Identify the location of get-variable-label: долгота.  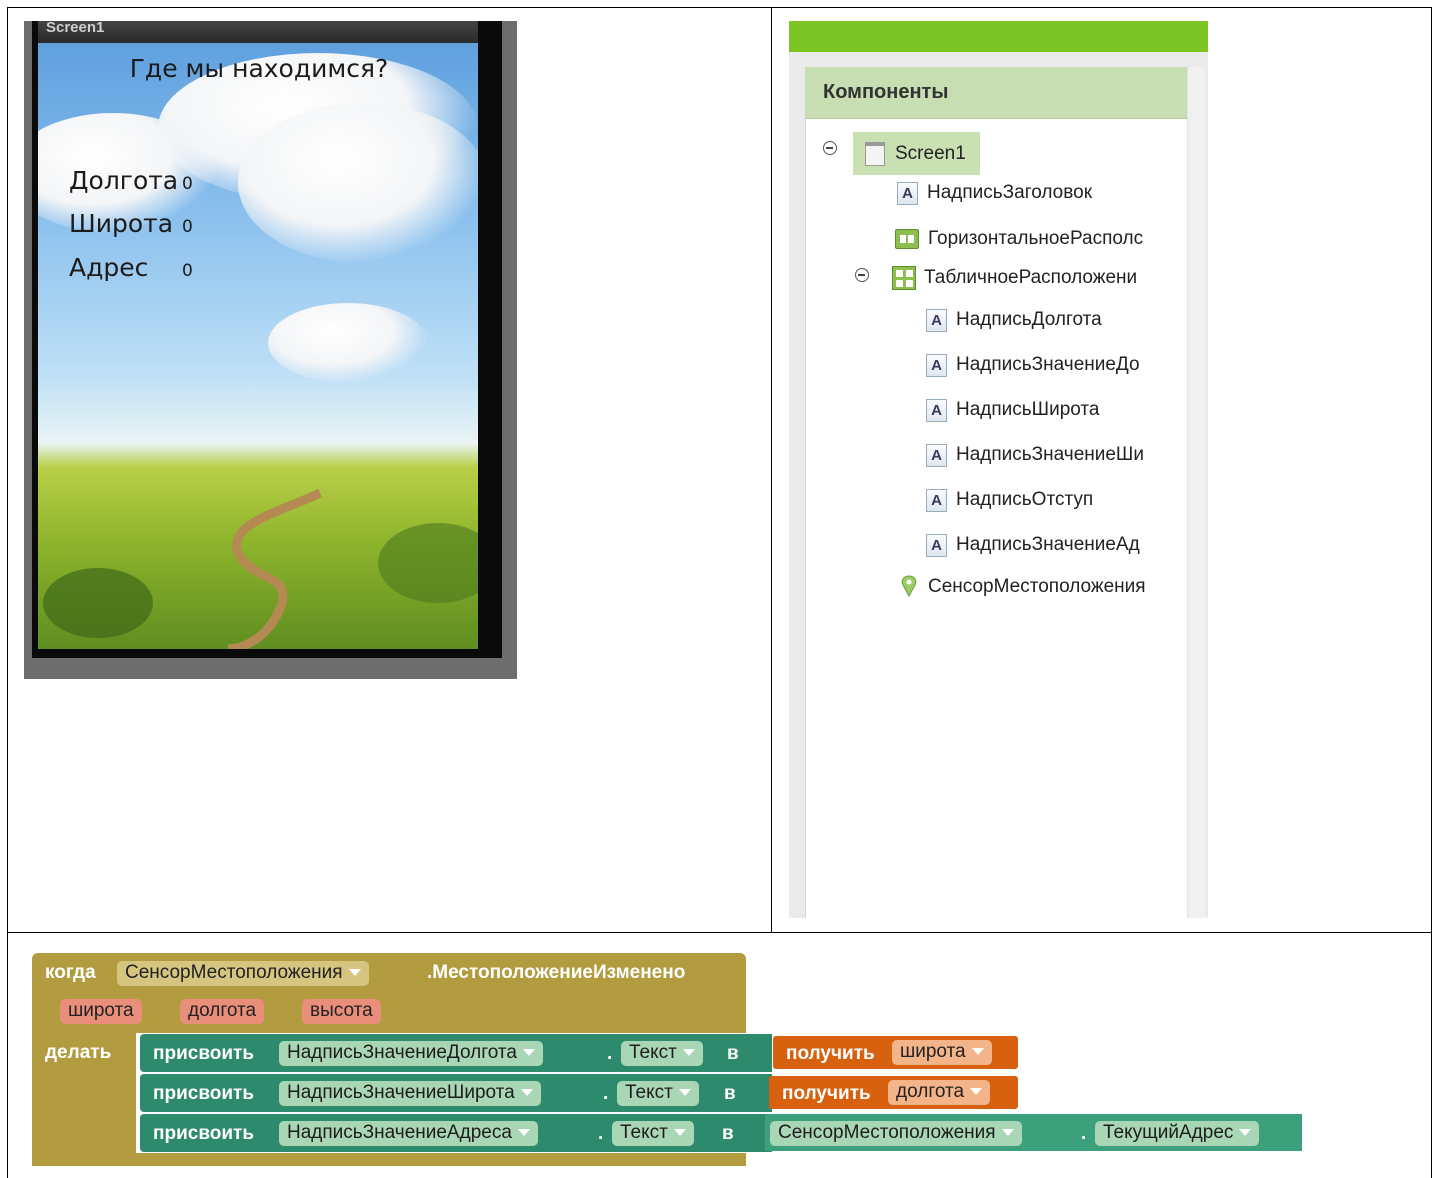
(930, 1091).